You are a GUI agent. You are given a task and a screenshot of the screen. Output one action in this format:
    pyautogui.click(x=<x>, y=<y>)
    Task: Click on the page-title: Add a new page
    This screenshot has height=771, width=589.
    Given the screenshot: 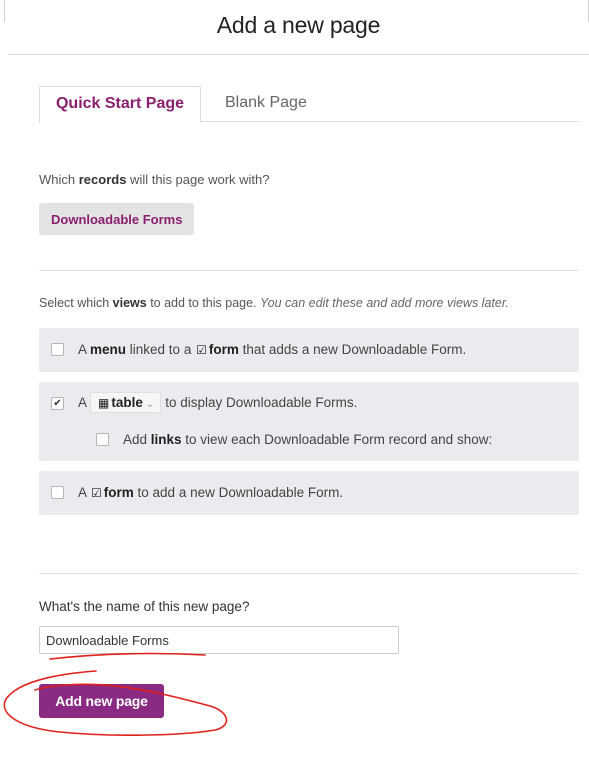 What is the action you would take?
    pyautogui.click(x=298, y=25)
    